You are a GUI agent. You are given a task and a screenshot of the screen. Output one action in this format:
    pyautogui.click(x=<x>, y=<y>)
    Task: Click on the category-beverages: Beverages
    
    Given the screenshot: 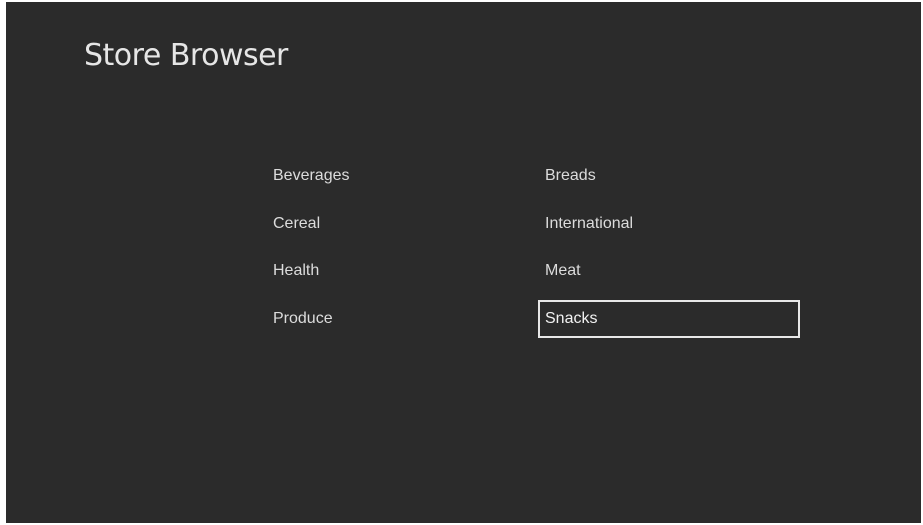 What is the action you would take?
    pyautogui.click(x=397, y=176)
    